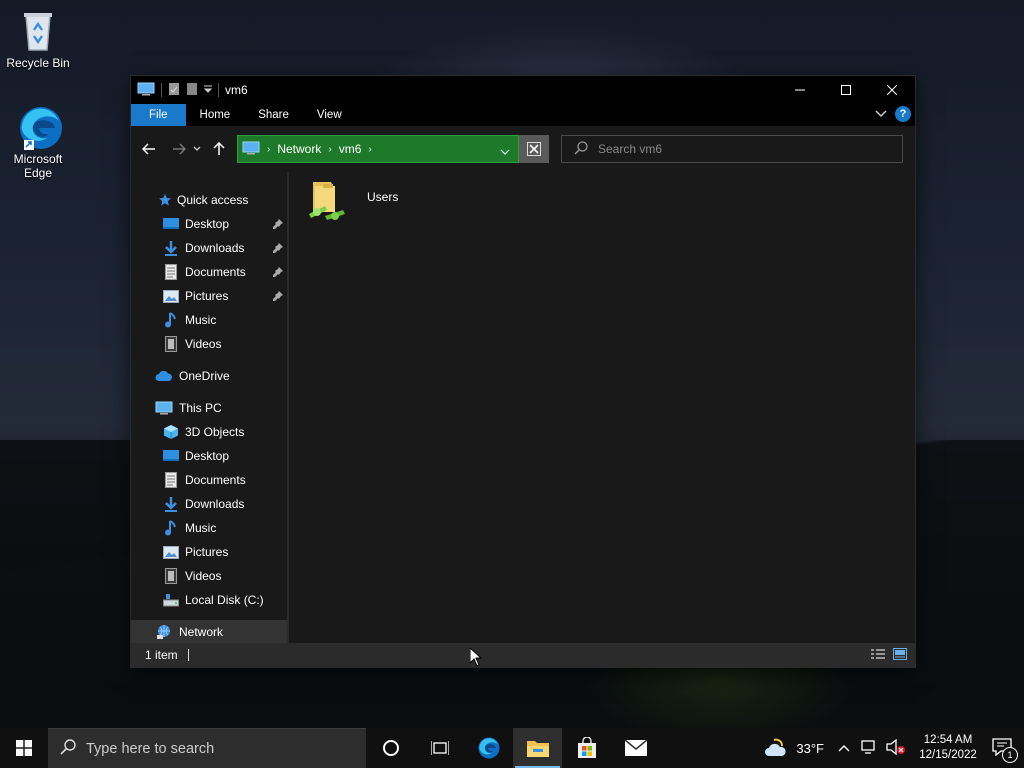  Describe the element at coordinates (215, 272) in the screenshot. I see `sidebar-item-label: Documents` at that location.